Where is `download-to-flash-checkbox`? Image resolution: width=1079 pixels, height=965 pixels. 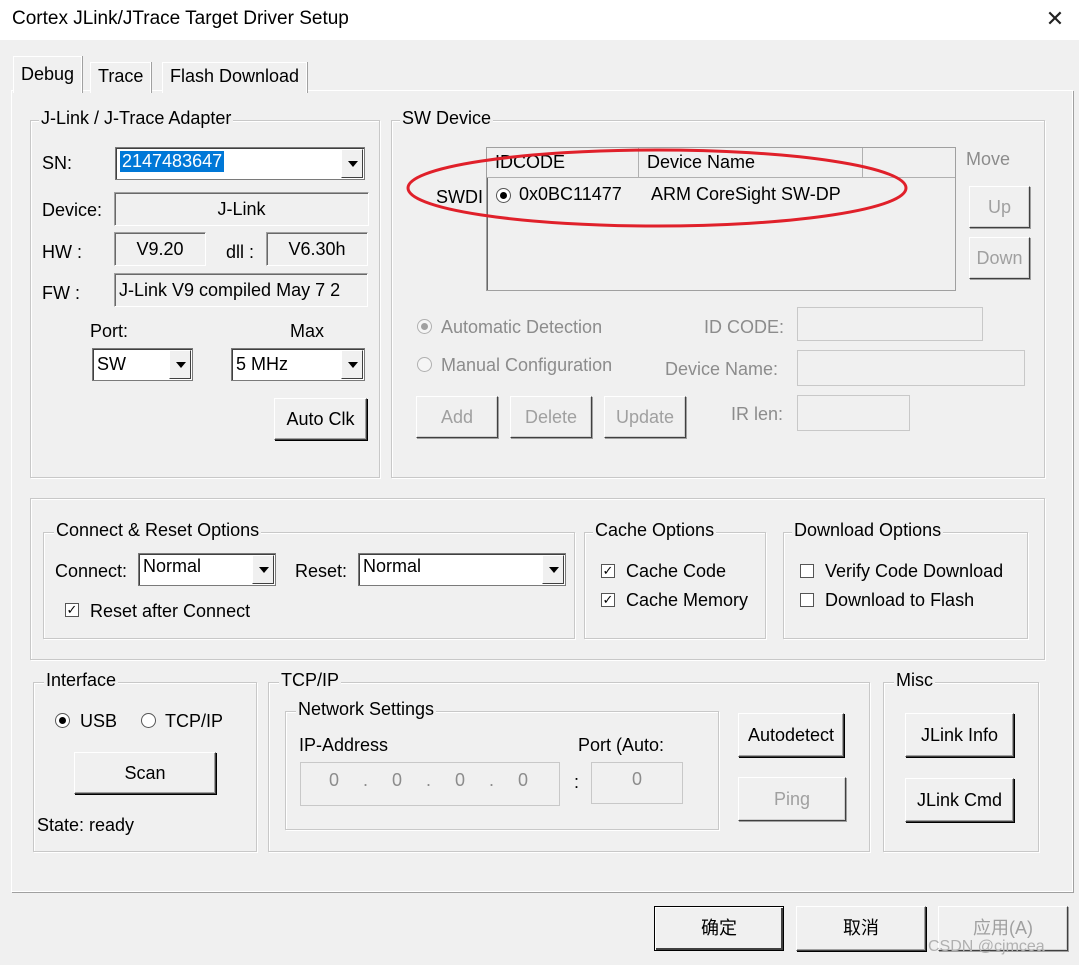 download-to-flash-checkbox is located at coordinates (807, 600).